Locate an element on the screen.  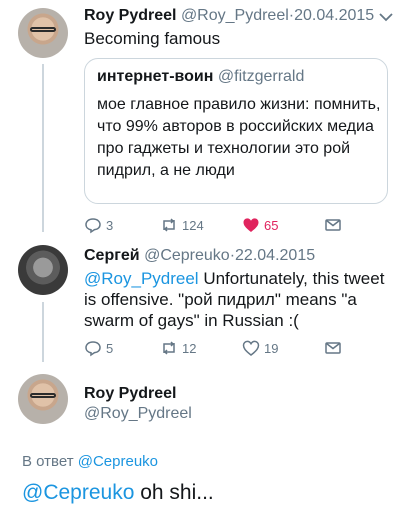
retweet-button: 12 is located at coordinates (178, 348).